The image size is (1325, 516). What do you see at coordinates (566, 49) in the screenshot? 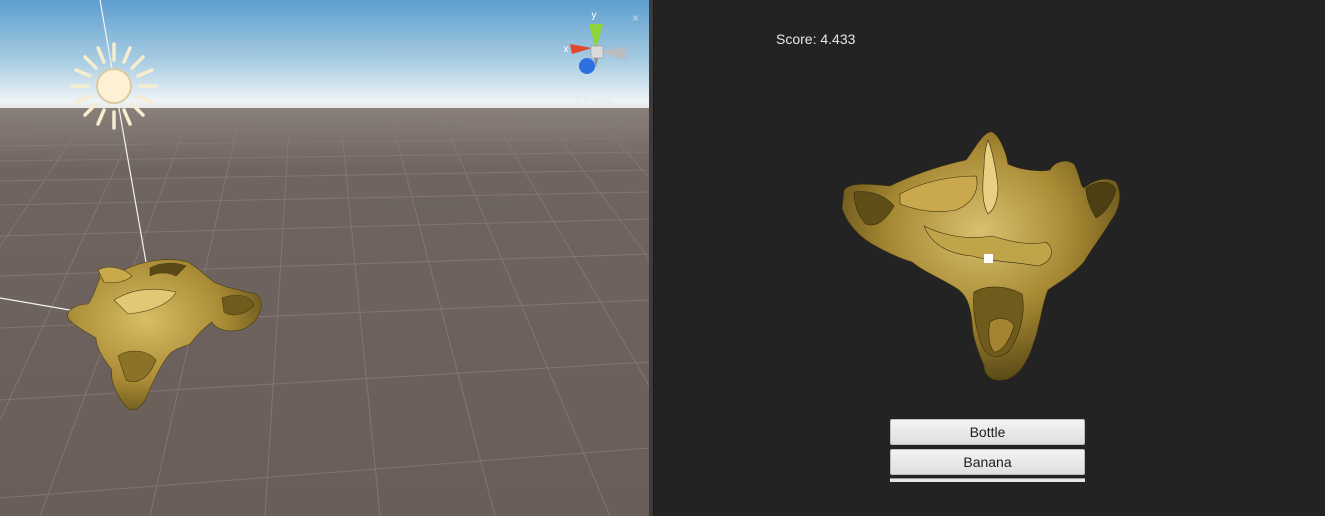
I see `x-axis-label: x` at bounding box center [566, 49].